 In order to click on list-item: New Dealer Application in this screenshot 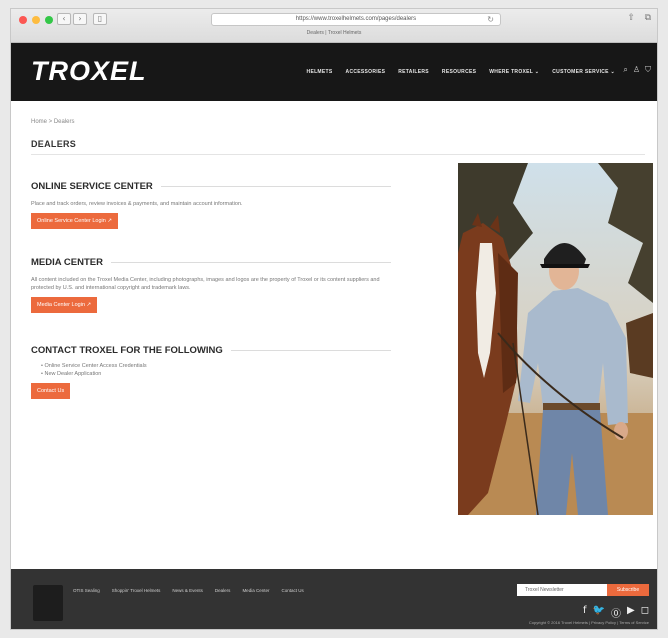, I will do `click(216, 374)`.